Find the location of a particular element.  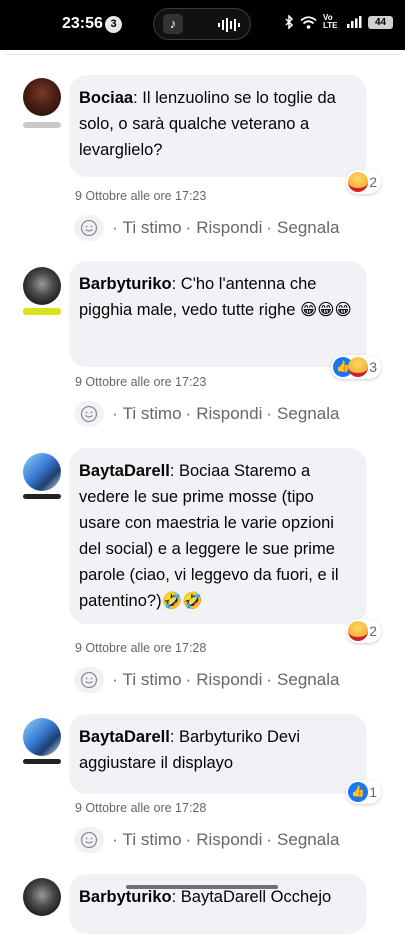

battery-icon: 44 is located at coordinates (380, 22).